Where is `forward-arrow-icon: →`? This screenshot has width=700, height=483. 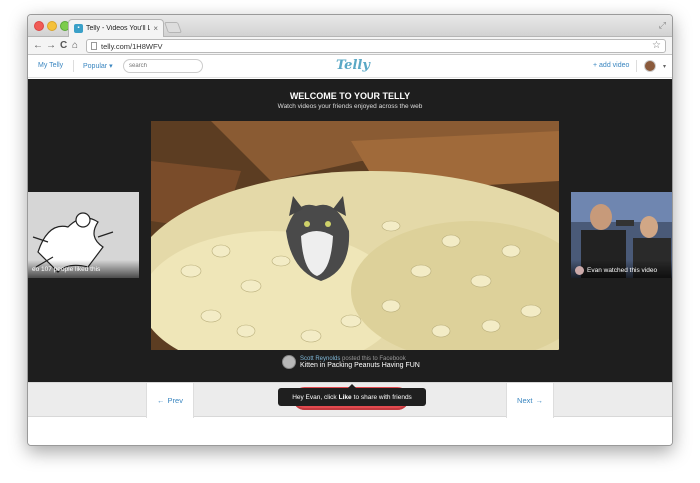
forward-arrow-icon: → is located at coordinates (51, 46).